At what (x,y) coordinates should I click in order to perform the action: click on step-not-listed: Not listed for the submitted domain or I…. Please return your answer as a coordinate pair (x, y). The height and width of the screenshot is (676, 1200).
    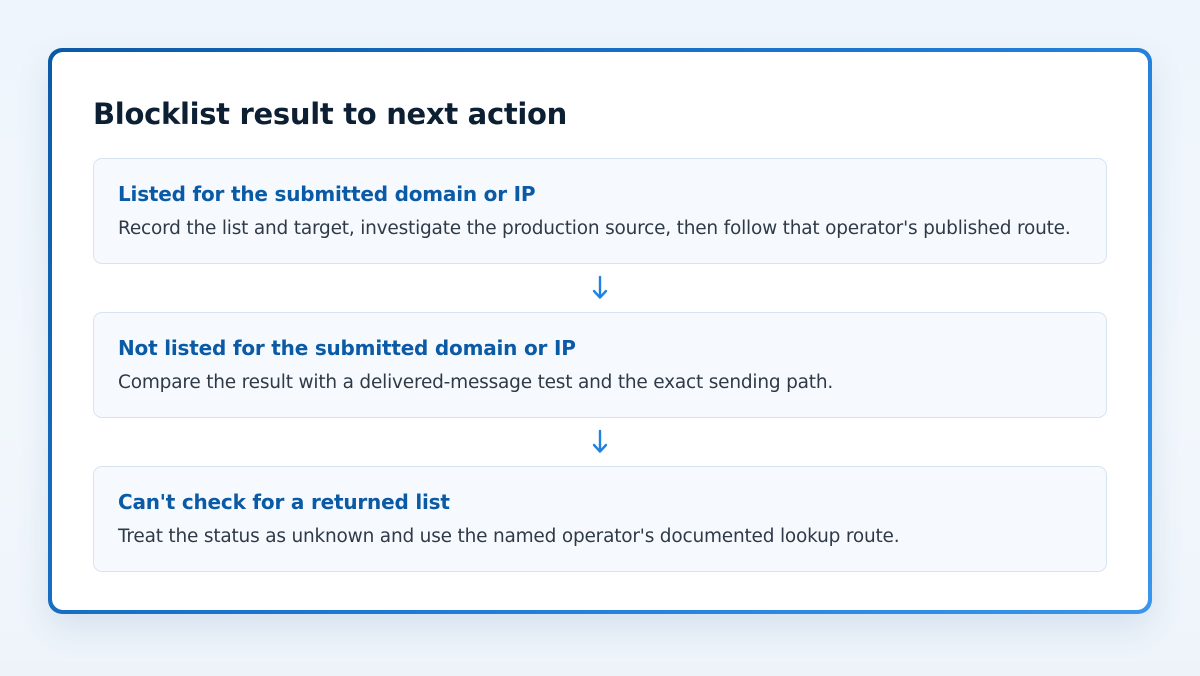
    Looking at the image, I should click on (600, 365).